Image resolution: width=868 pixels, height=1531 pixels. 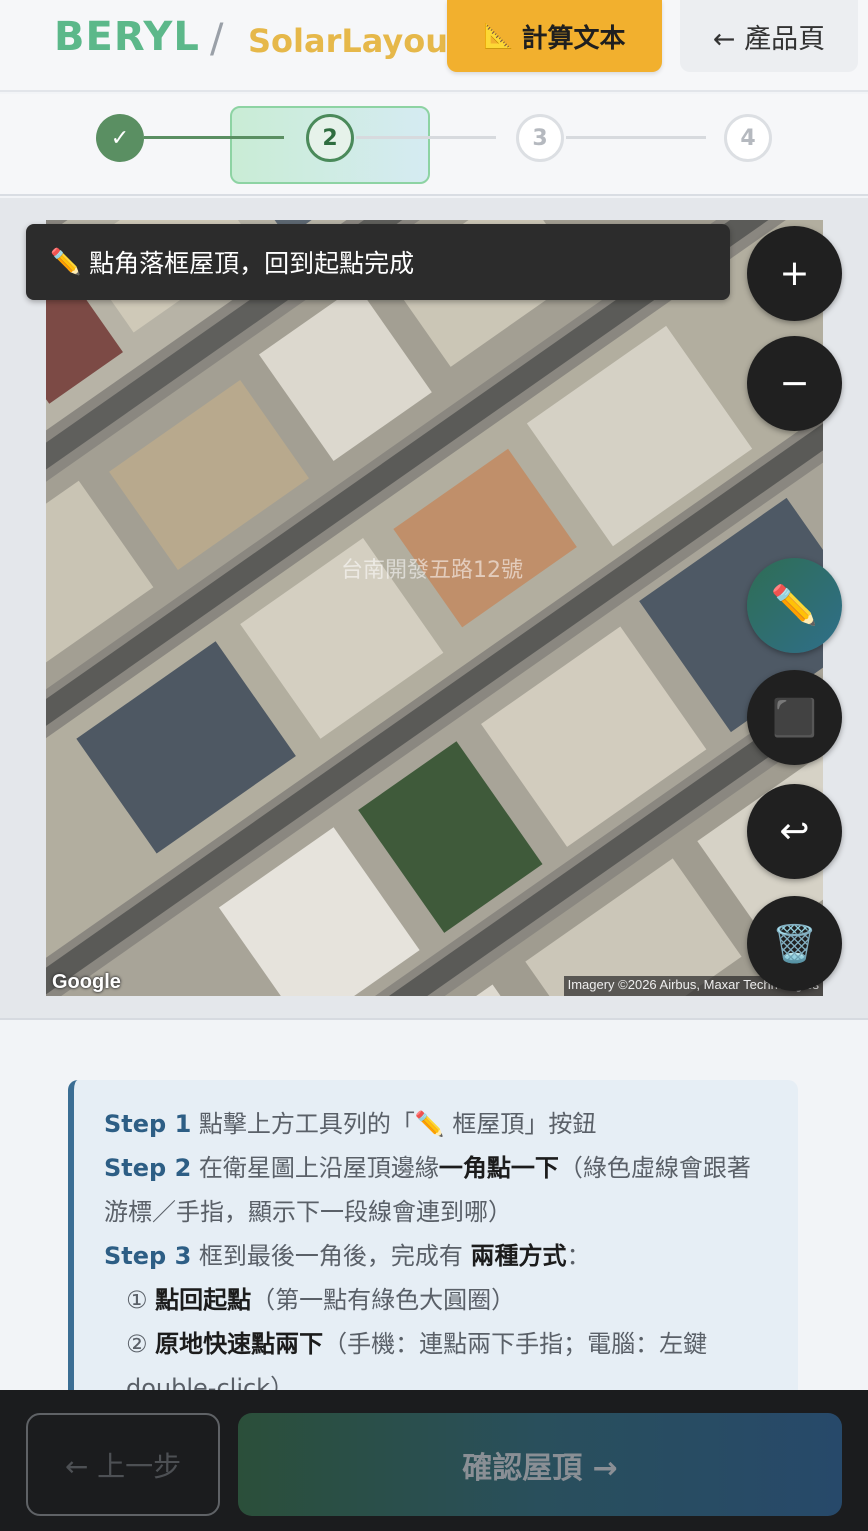 I want to click on app-name: SolarLayout, so click(x=356, y=41).